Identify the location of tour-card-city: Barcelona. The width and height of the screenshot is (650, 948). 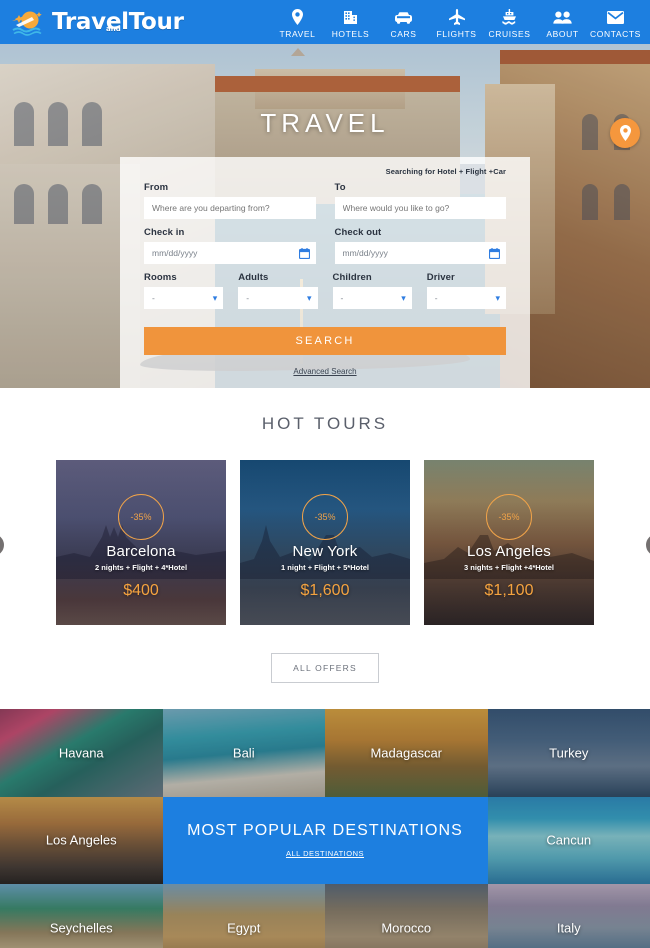
(141, 551).